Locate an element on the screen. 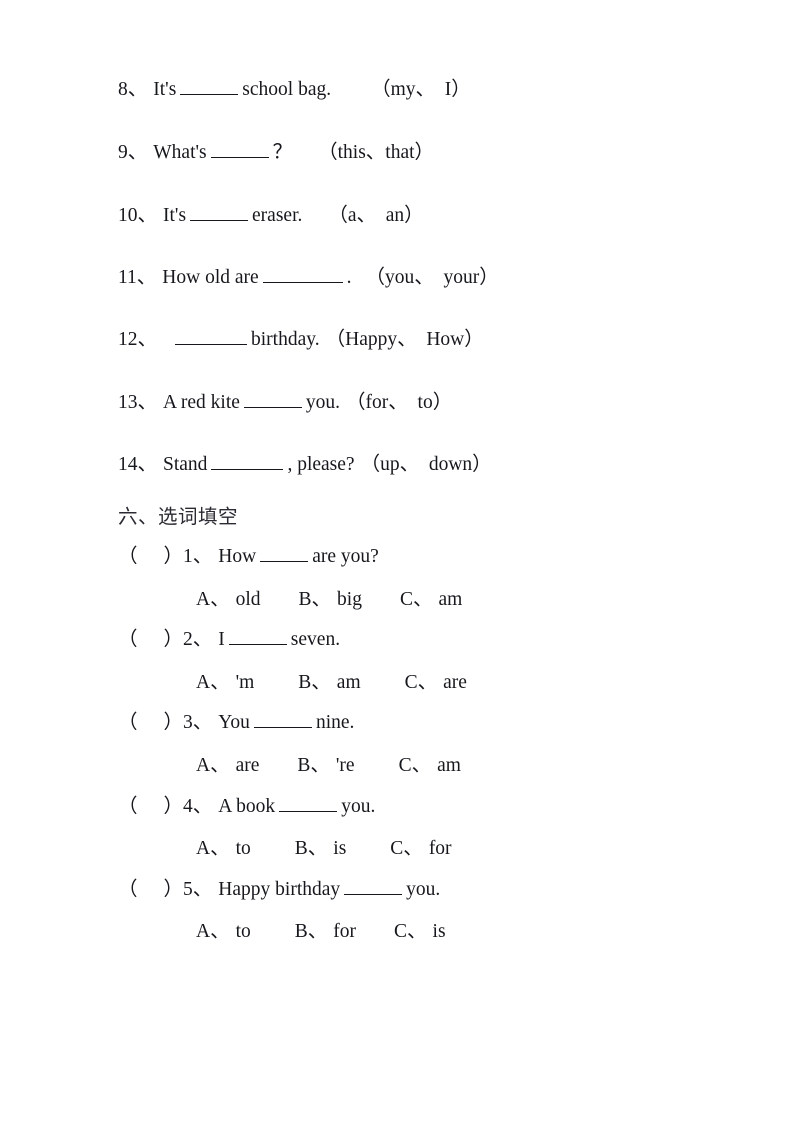  choice-options-1: A、 old B、 big C、 am is located at coordinates (329, 600).